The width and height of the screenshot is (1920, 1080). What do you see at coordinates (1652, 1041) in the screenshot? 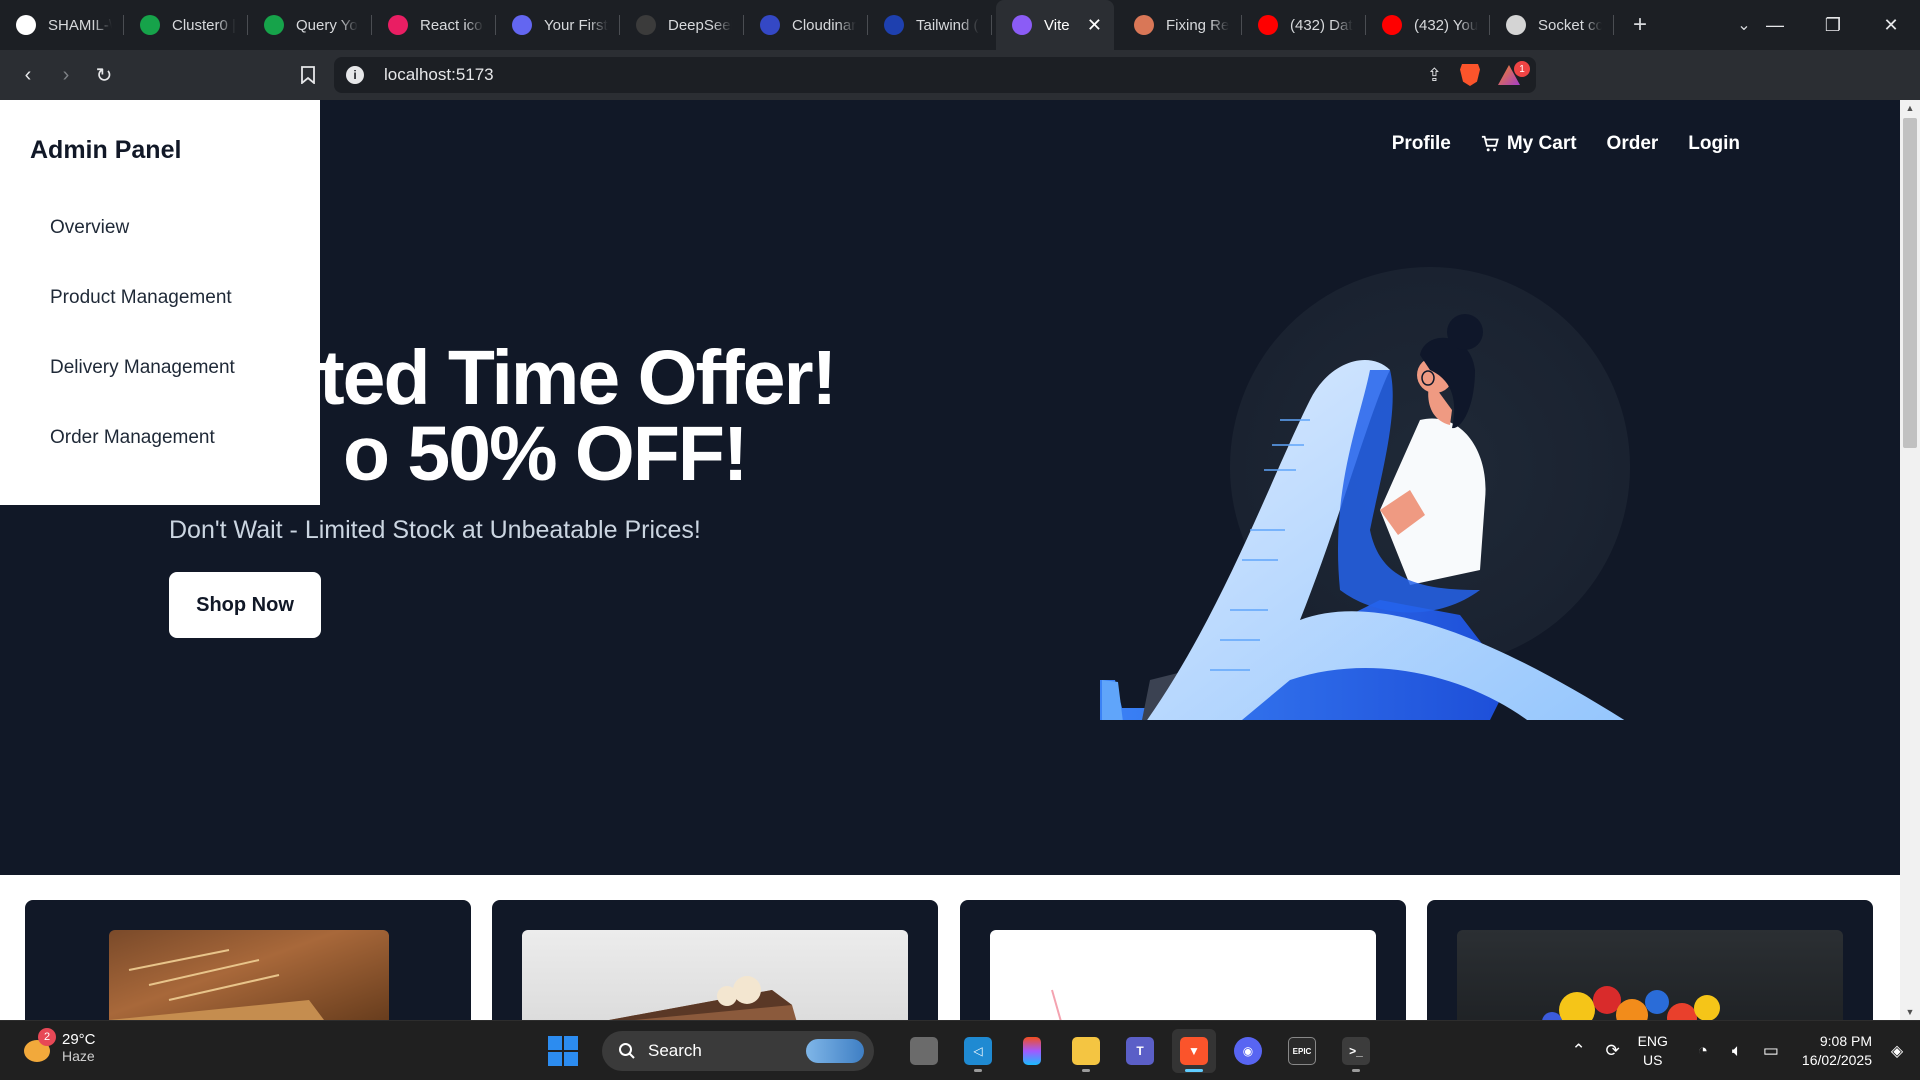
I see `lang-code: ENG` at bounding box center [1652, 1041].